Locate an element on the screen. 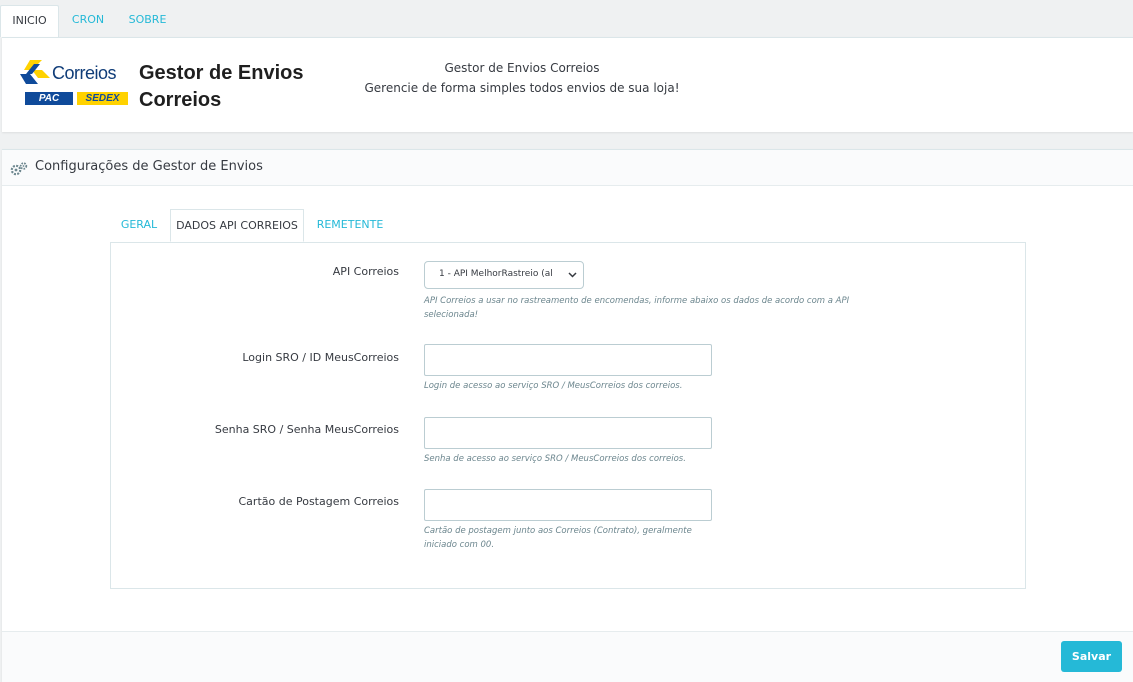  tab-sobre: SOBRE is located at coordinates (147, 21).